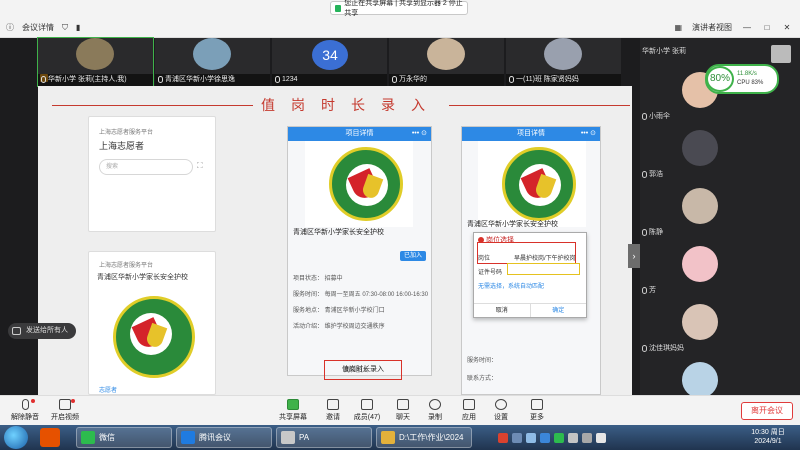  I want to click on card-project-title: 青浦区华新小学家长安全护校, so click(142, 277).